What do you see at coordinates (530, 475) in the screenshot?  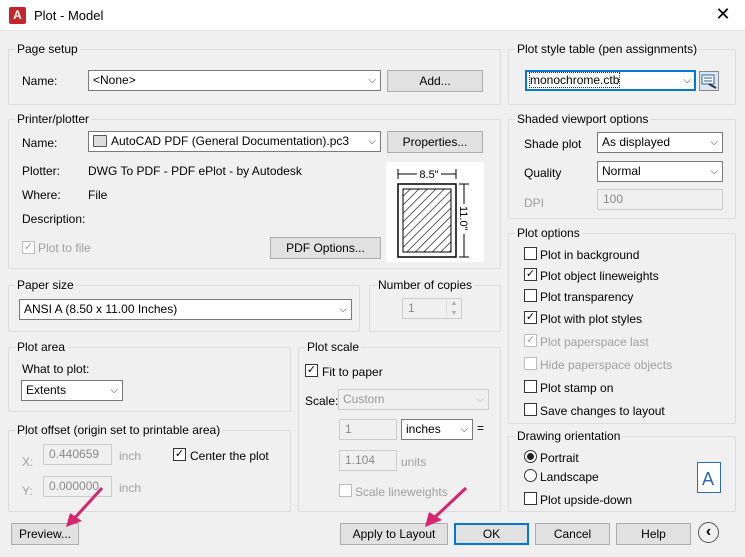 I see `landscape-radio` at bounding box center [530, 475].